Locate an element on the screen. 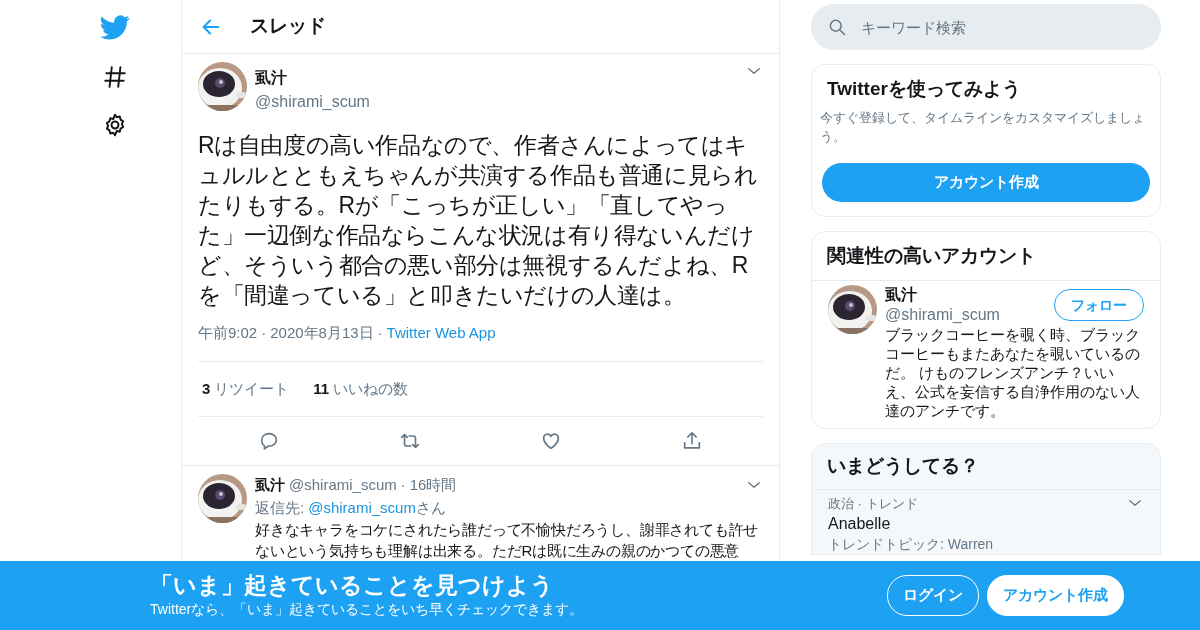 The height and width of the screenshot is (630, 1200). stat-link: 3 リツイート is located at coordinates (246, 388).